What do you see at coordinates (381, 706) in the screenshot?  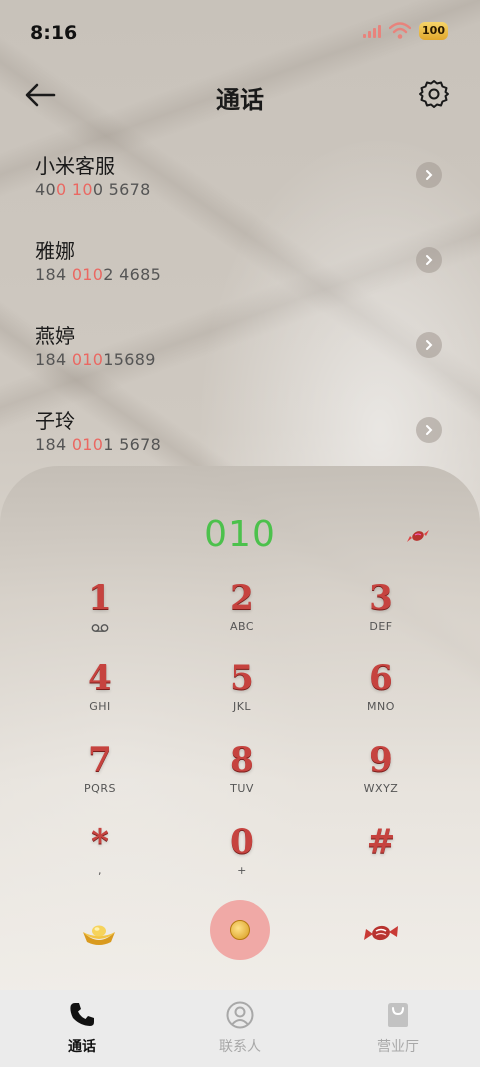 I see `key-letters: MNO` at bounding box center [381, 706].